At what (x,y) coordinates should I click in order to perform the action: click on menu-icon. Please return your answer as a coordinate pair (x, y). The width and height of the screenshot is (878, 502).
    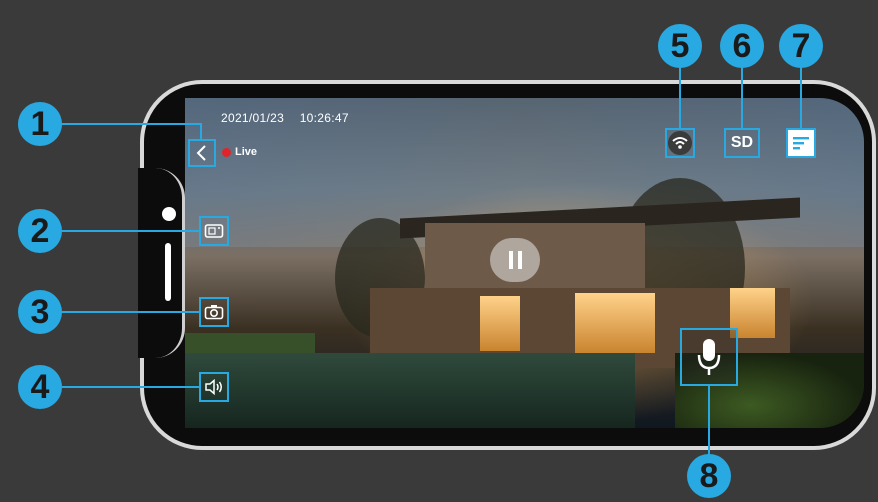
    Looking at the image, I should click on (801, 143).